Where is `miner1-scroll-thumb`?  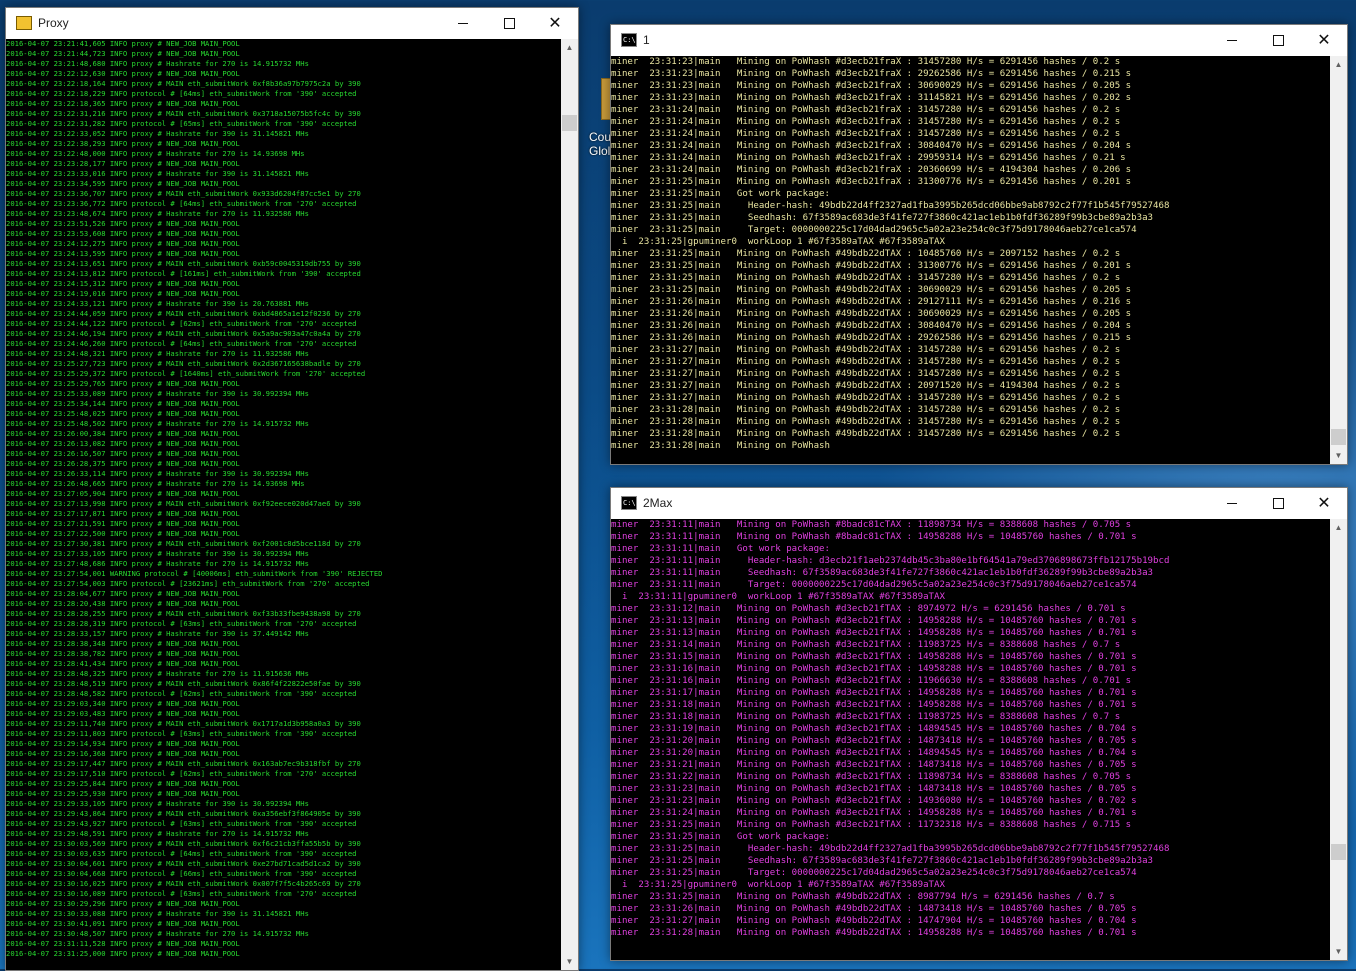 miner1-scroll-thumb is located at coordinates (1338, 437).